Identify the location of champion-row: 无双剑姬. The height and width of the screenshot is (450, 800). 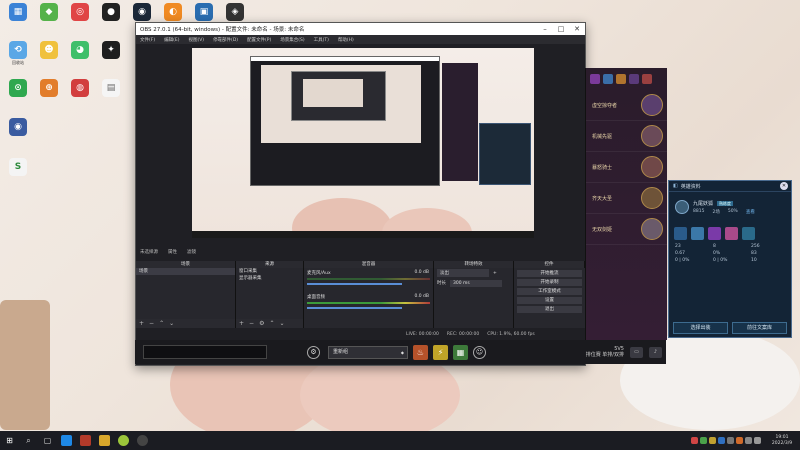
(626, 229).